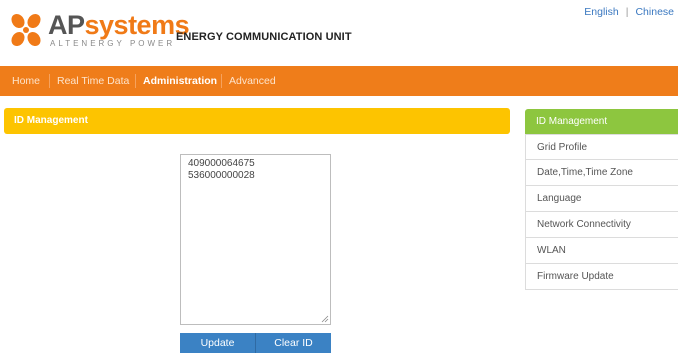 The width and height of the screenshot is (678, 353). What do you see at coordinates (26, 81) in the screenshot?
I see `nav-home: Home` at bounding box center [26, 81].